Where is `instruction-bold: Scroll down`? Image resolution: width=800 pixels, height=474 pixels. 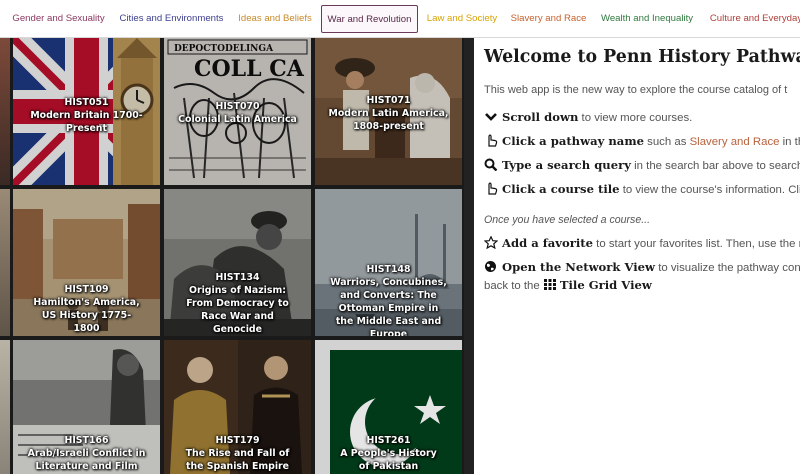
instruction-bold: Scroll down is located at coordinates (540, 117).